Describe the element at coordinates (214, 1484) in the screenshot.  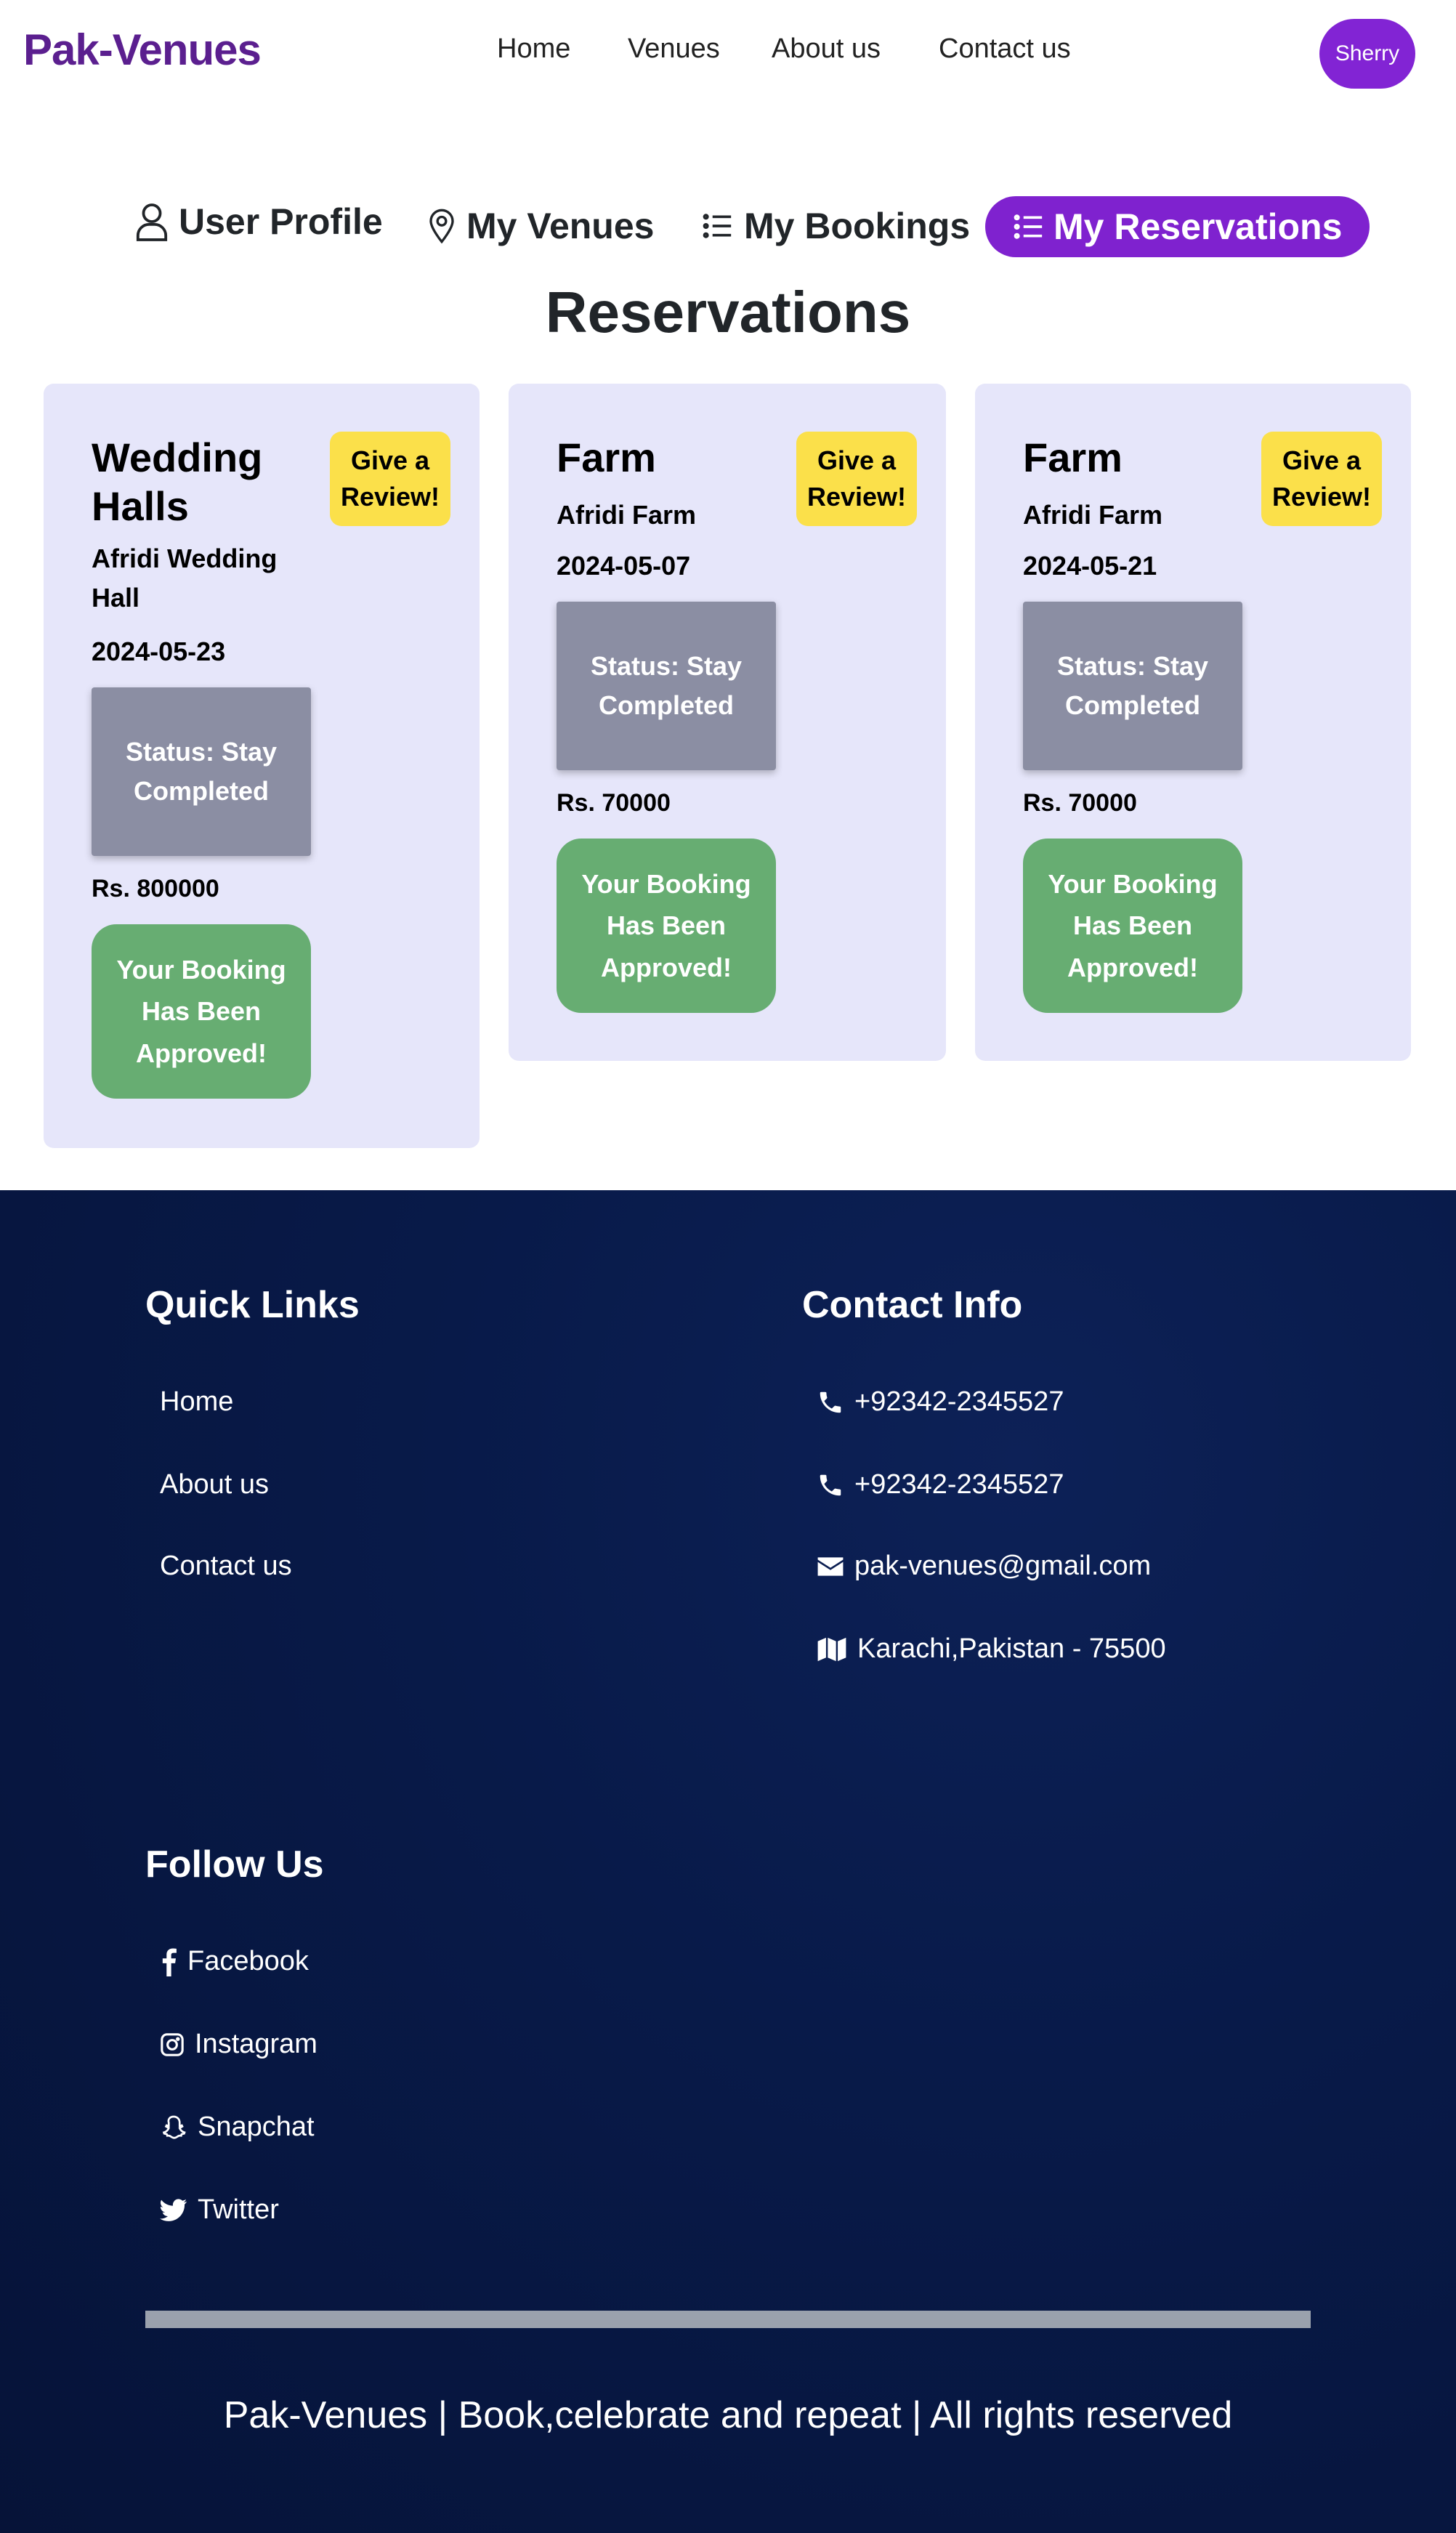
I see `footer-link-about: About us` at that location.